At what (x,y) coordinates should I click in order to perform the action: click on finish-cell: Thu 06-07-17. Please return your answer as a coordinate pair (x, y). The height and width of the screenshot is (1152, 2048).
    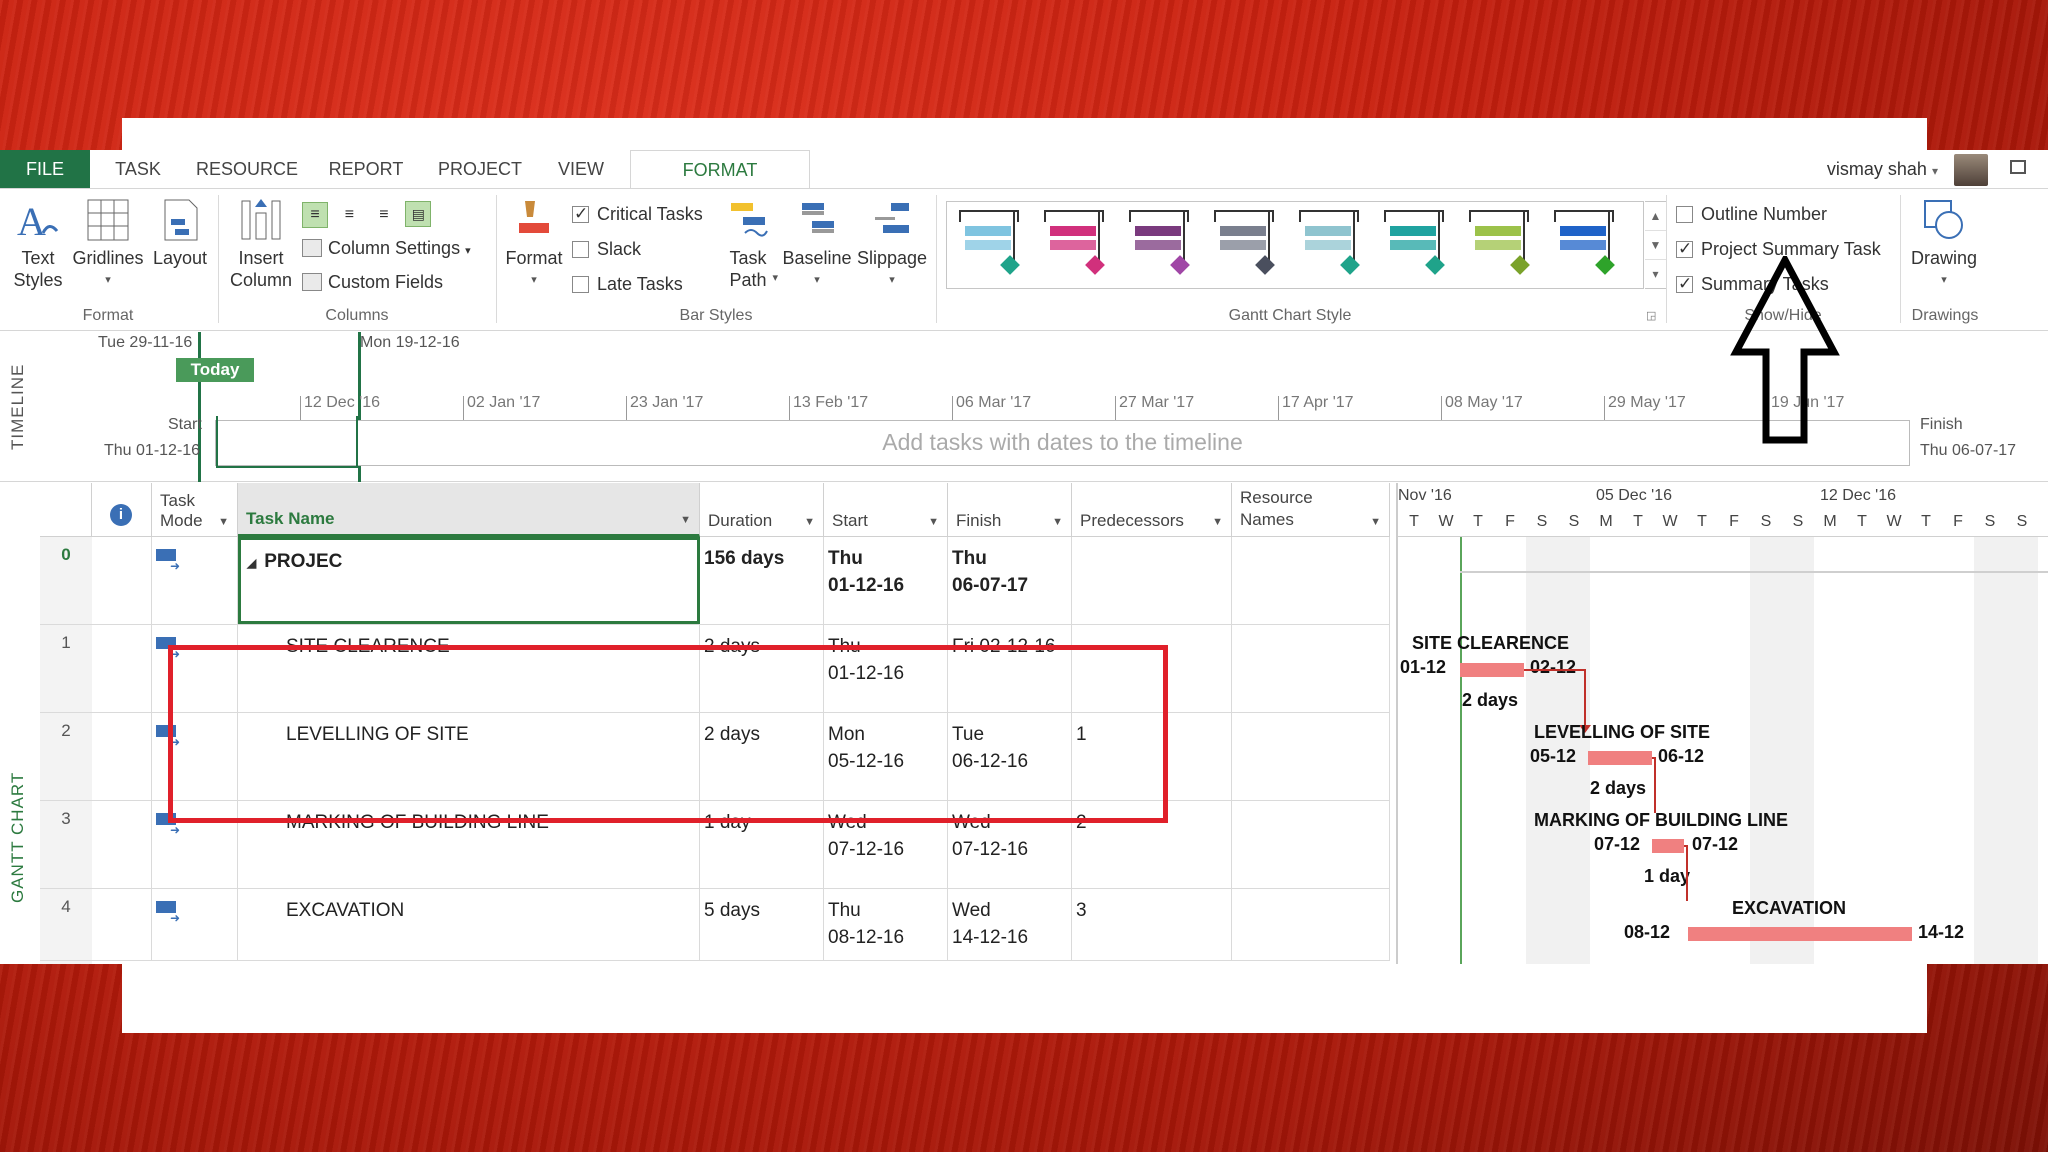
    Looking at the image, I should click on (1010, 580).